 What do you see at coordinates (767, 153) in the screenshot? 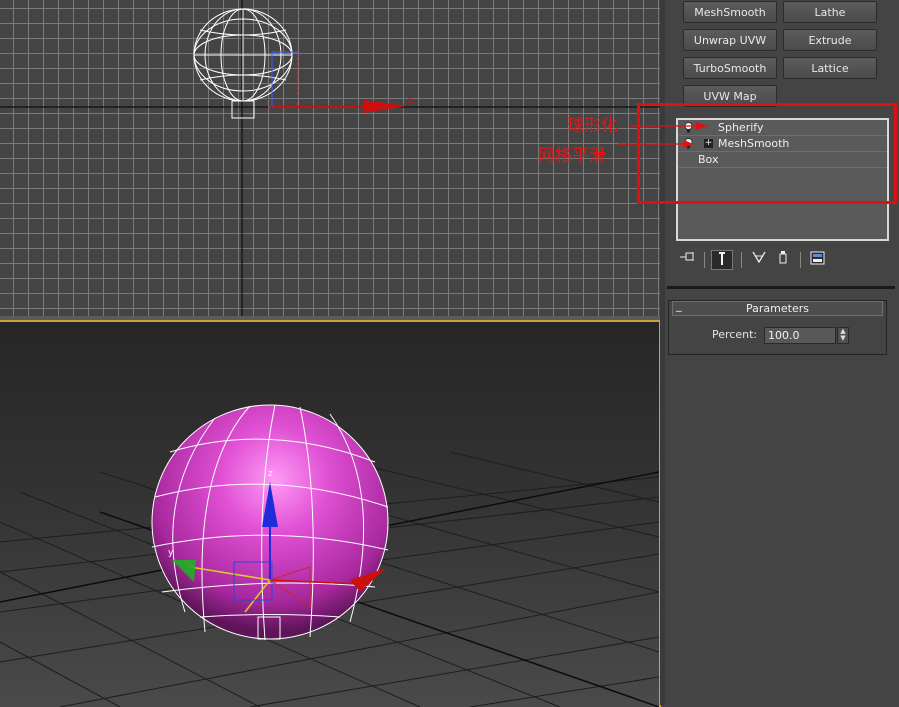
I see `annotation-highlight-box` at bounding box center [767, 153].